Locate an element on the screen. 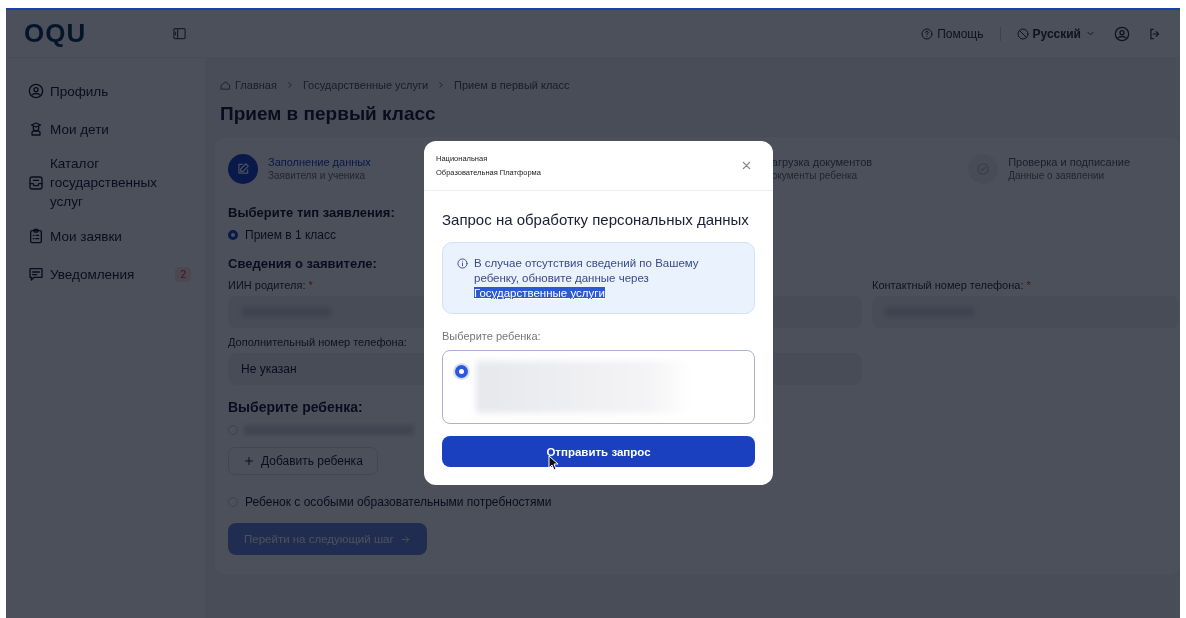  radio-button is located at coordinates (461, 371).